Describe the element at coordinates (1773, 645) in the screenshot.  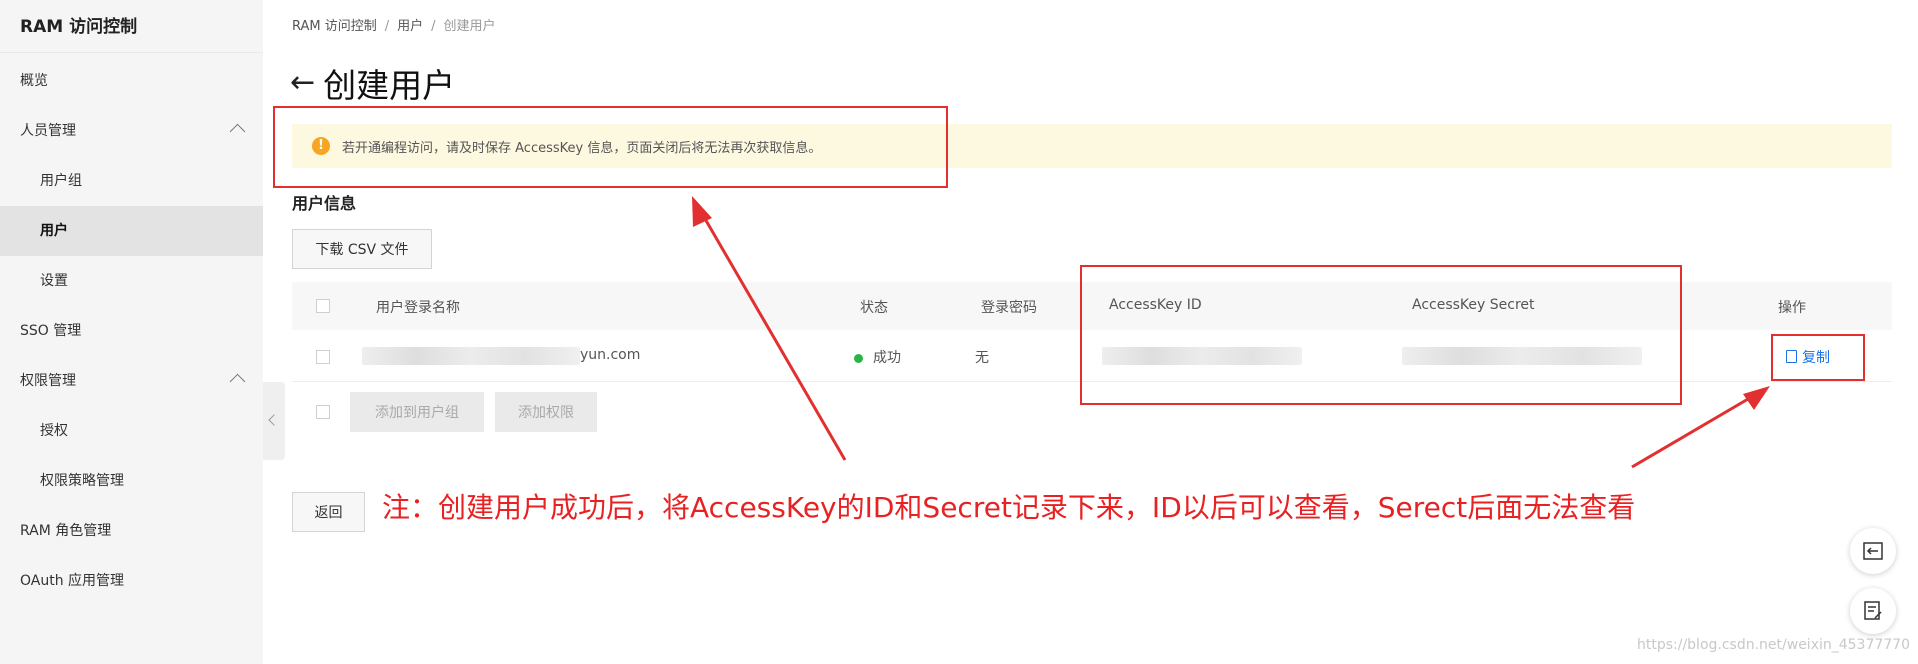
I see `watermark: https://blog.csdn.net/weixin_45377770` at that location.